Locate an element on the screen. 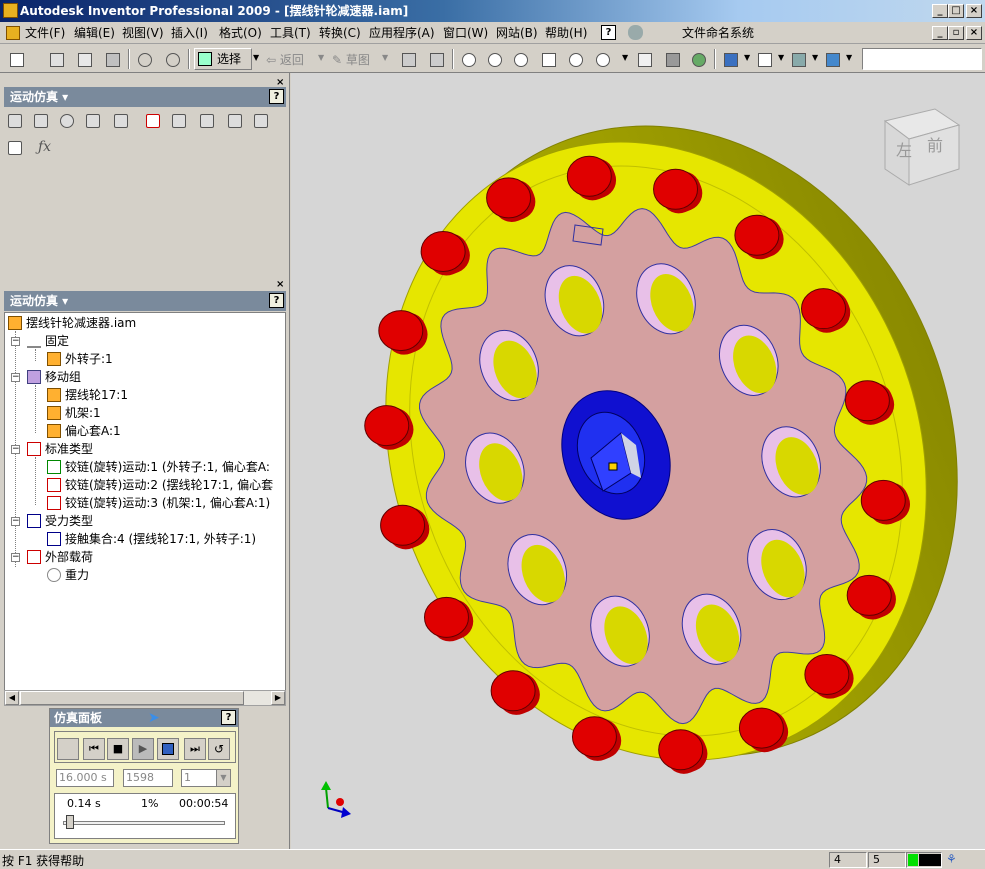 The width and height of the screenshot is (985, 869). shadow-icon is located at coordinates (764, 59).